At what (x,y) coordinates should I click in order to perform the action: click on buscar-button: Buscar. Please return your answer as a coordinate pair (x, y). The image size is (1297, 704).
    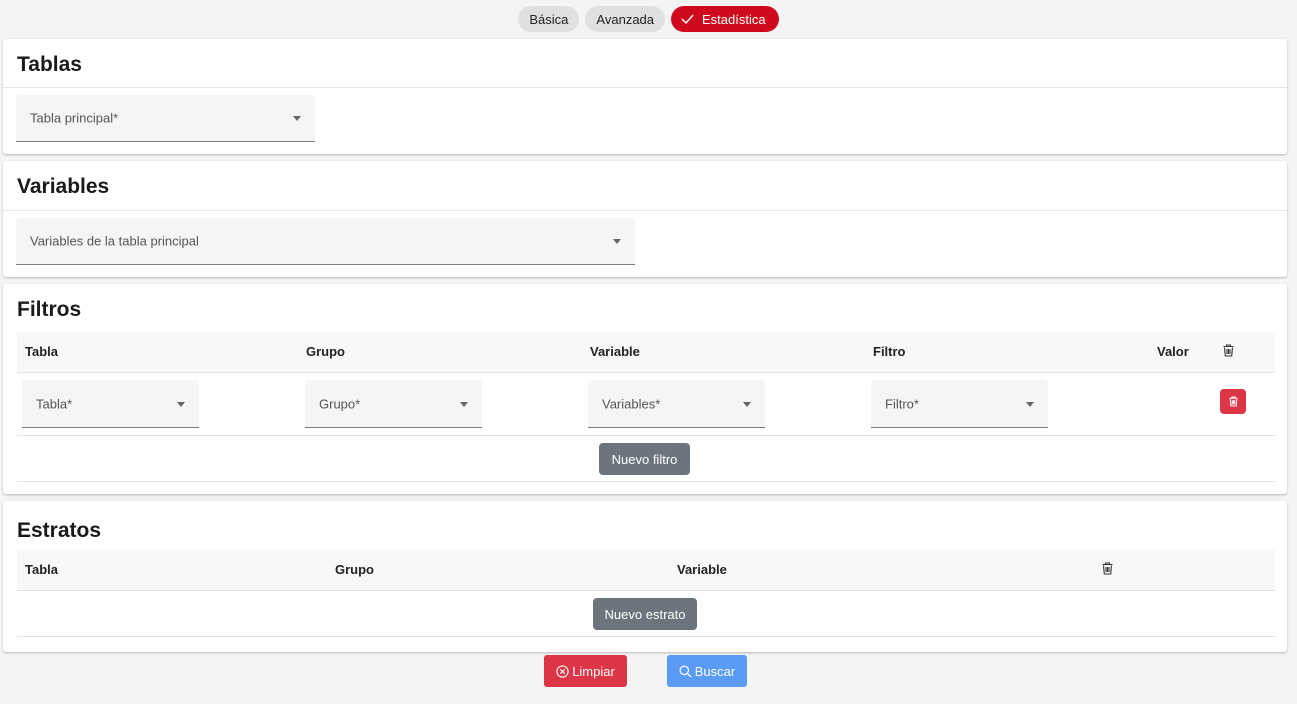
    Looking at the image, I should click on (707, 671).